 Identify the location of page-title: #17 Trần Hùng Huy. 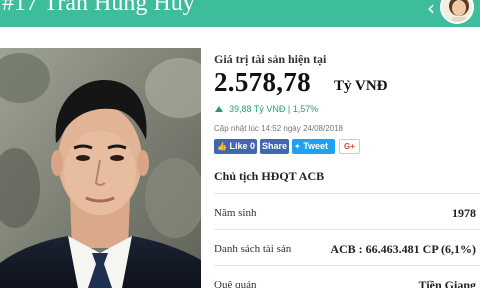
(98, 8).